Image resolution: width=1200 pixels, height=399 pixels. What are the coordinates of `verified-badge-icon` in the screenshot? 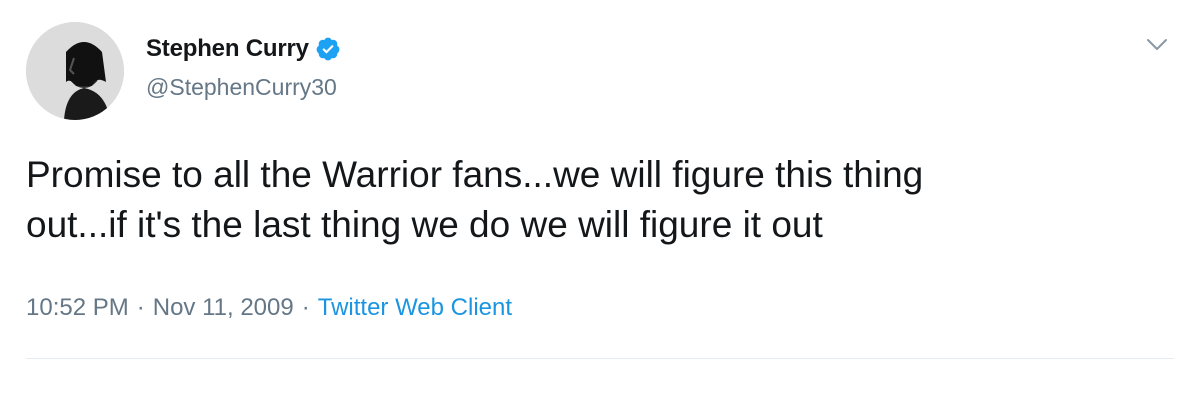 It's located at (328, 49).